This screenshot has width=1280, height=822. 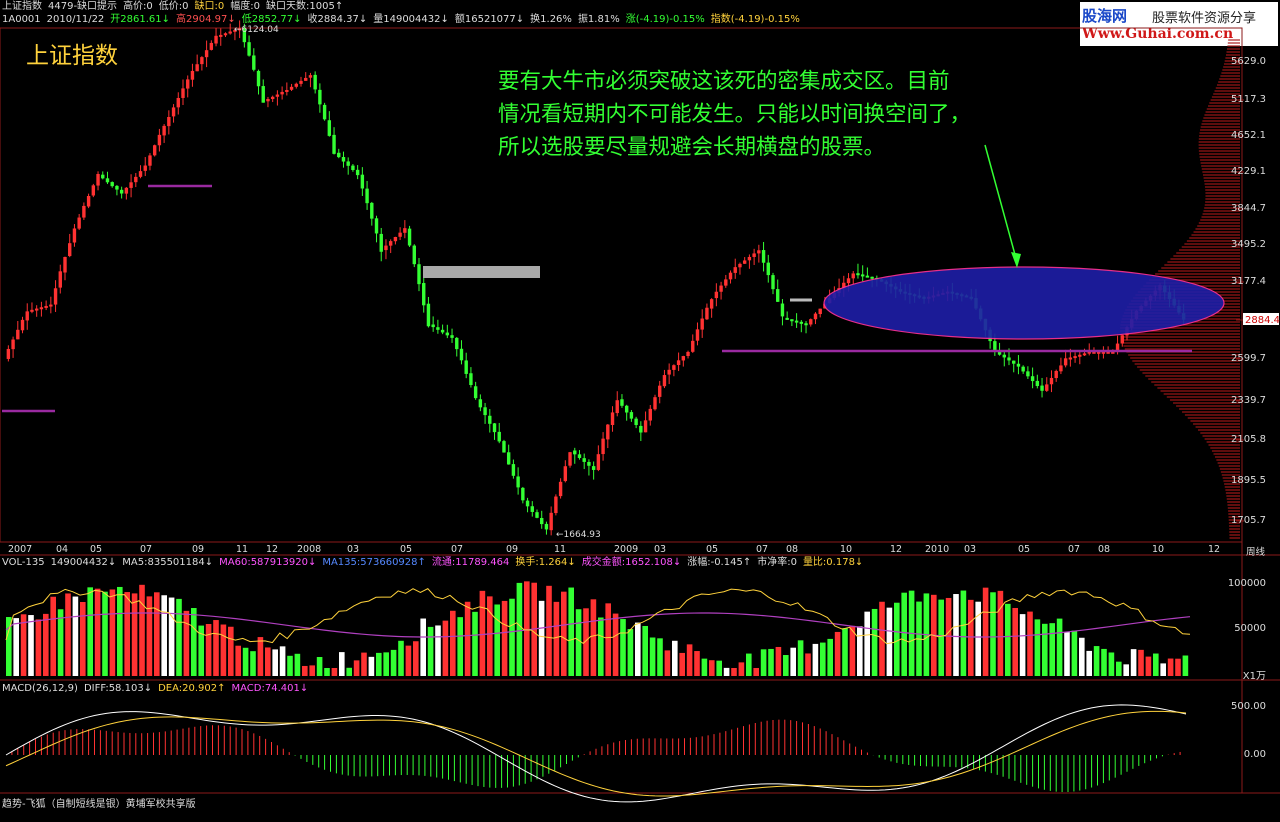 I want to click on x-tick-label: 2007, so click(x=20, y=549).